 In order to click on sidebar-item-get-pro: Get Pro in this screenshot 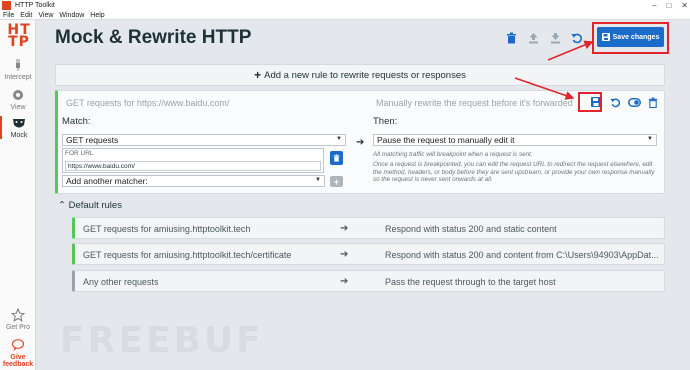, I will do `click(18, 319)`.